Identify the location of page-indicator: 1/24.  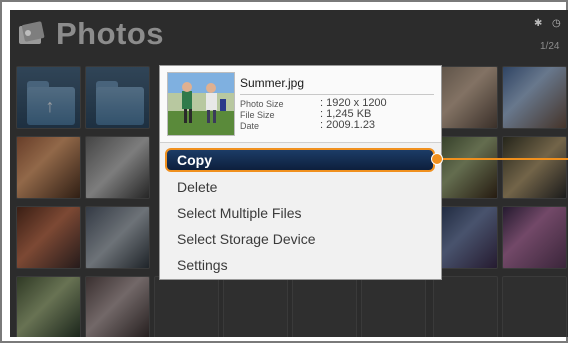
(550, 46).